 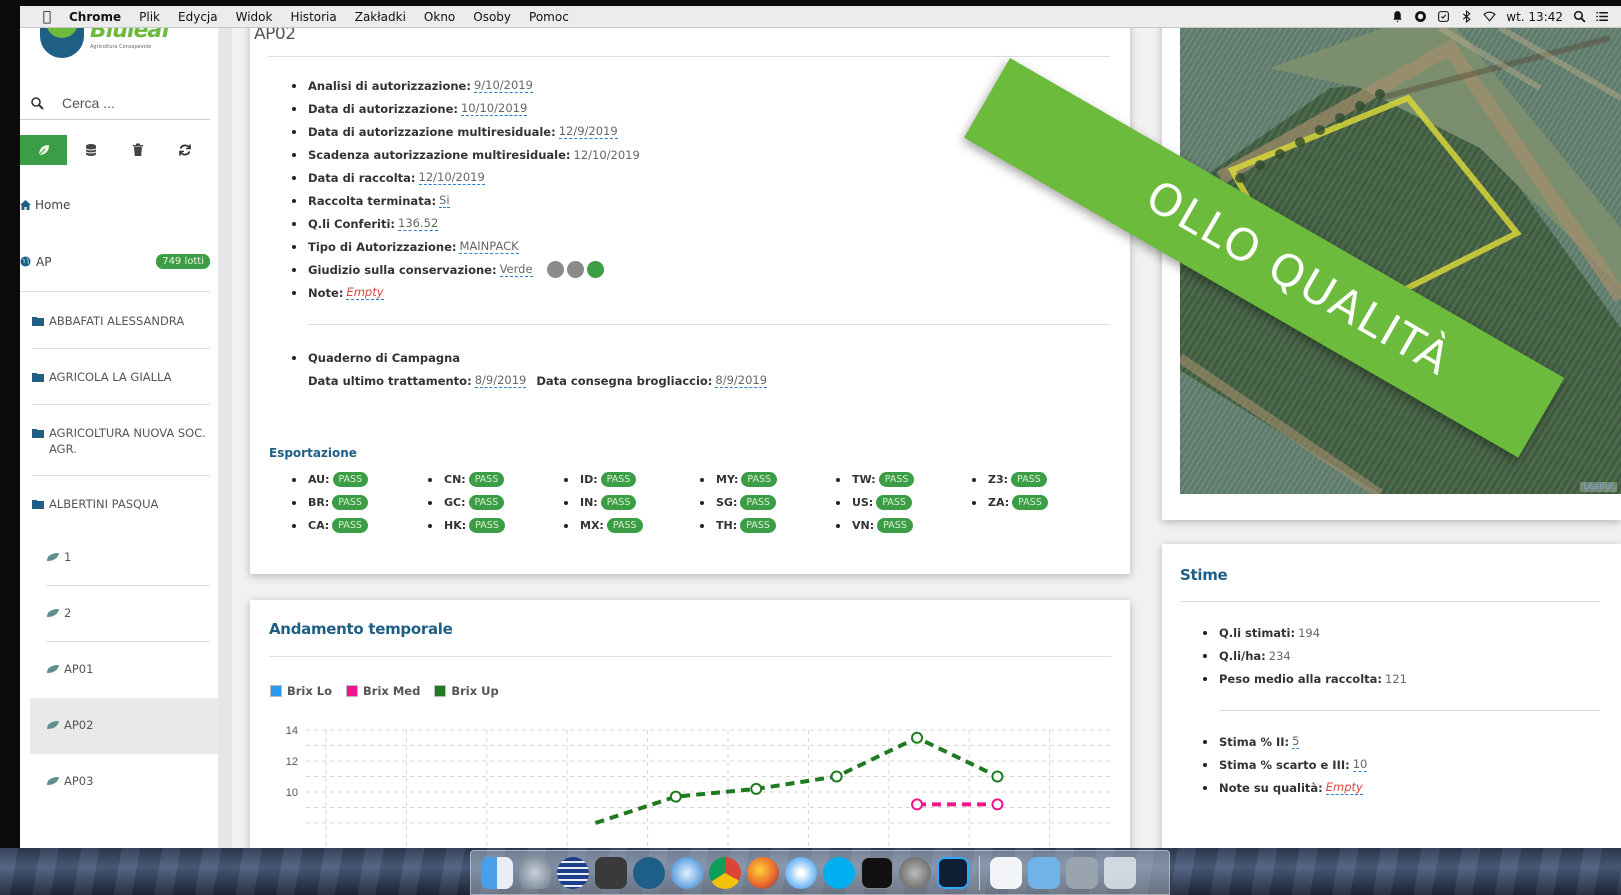 What do you see at coordinates (90, 150) in the screenshot?
I see `database-tab-button` at bounding box center [90, 150].